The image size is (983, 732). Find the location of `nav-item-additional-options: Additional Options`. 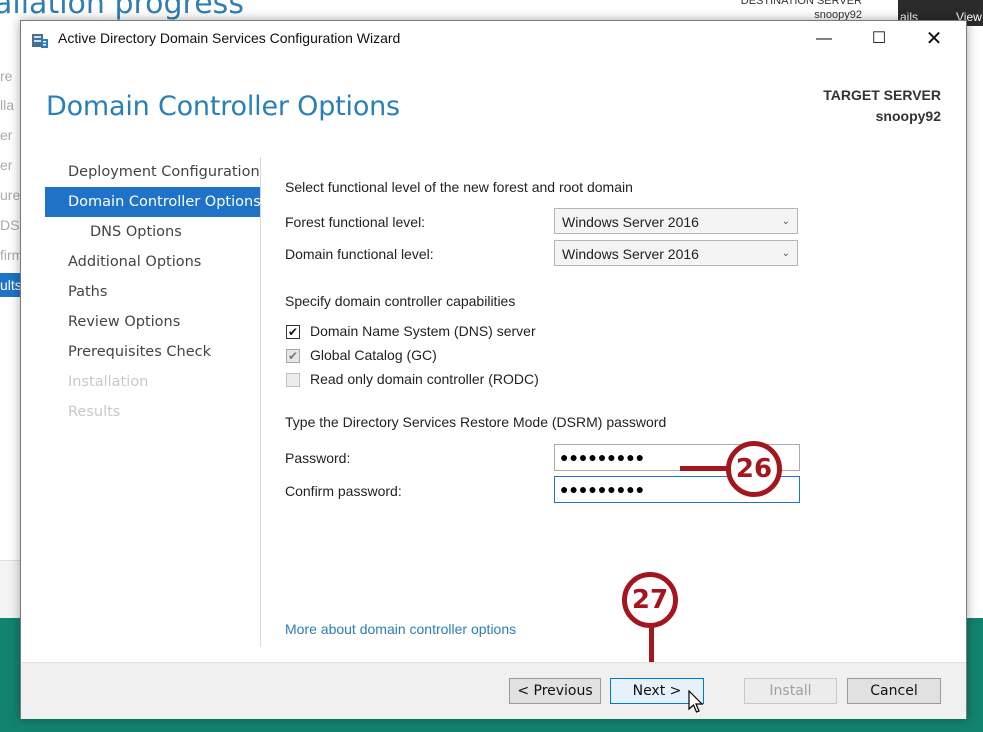

nav-item-additional-options: Additional Options is located at coordinates (152, 262).